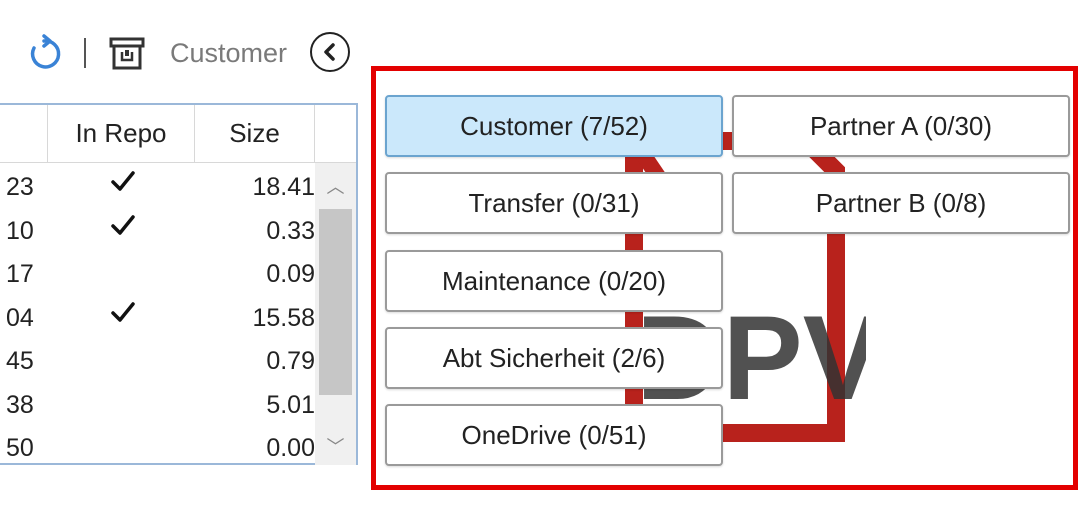  What do you see at coordinates (20, 230) in the screenshot?
I see `row-id: 10` at bounding box center [20, 230].